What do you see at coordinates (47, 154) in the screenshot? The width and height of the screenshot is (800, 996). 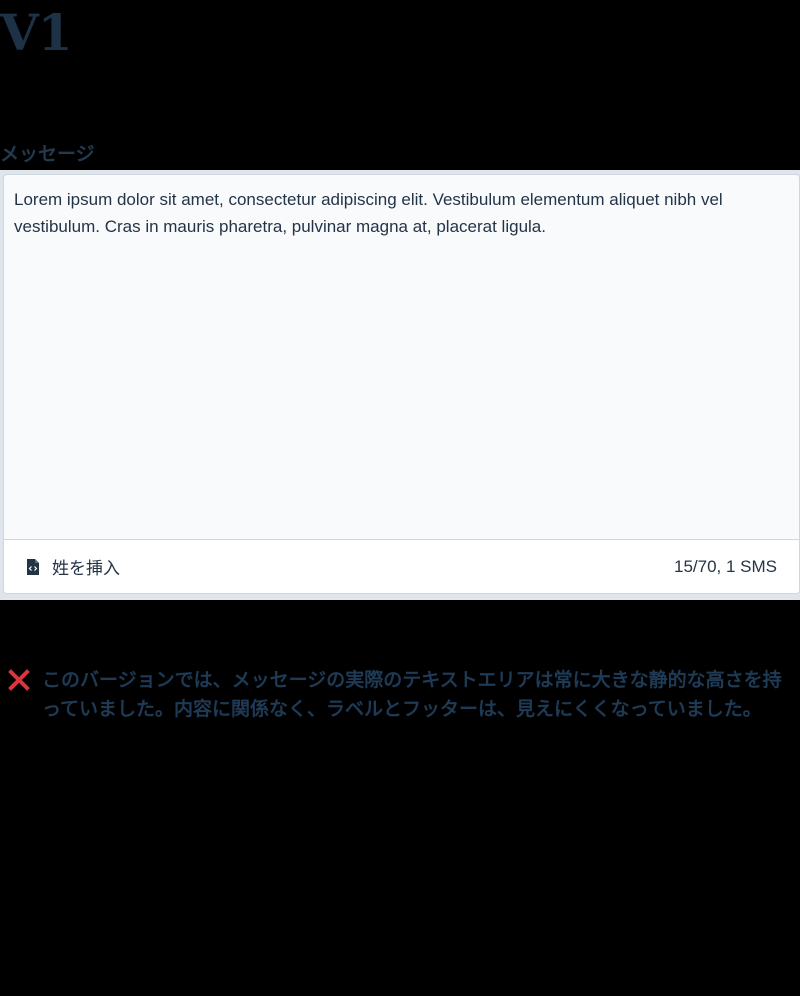 I see `message-label: メッセージ` at bounding box center [47, 154].